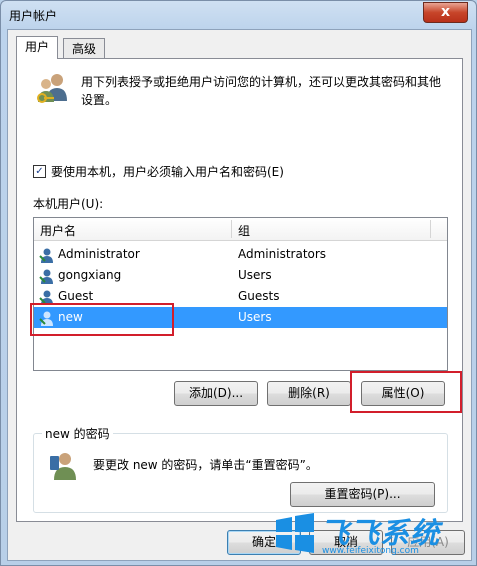 This screenshot has width=477, height=566. What do you see at coordinates (244, 230) in the screenshot?
I see `column-header-group: 组` at bounding box center [244, 230].